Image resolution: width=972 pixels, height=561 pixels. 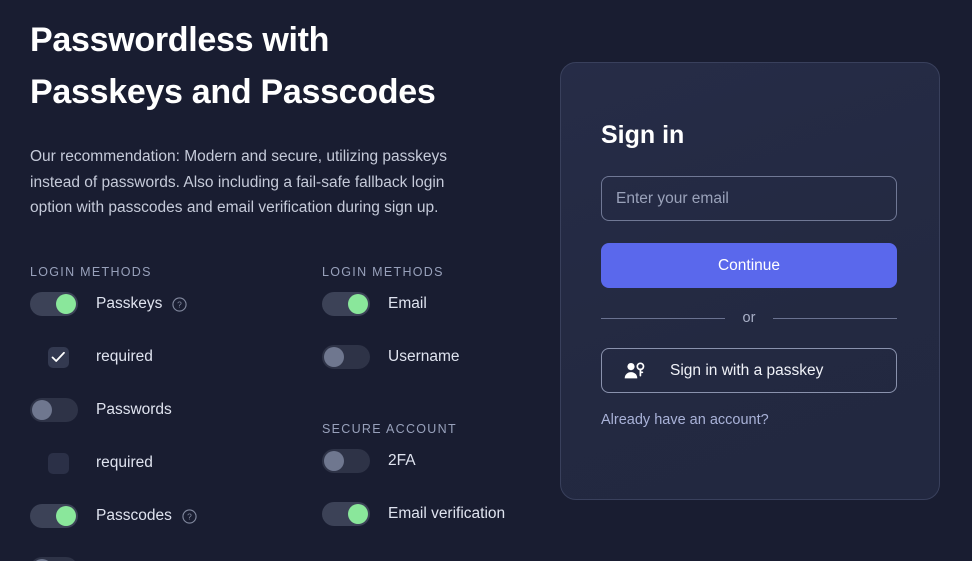 I want to click on setting-row-2fa: 2FA, so click(x=426, y=461).